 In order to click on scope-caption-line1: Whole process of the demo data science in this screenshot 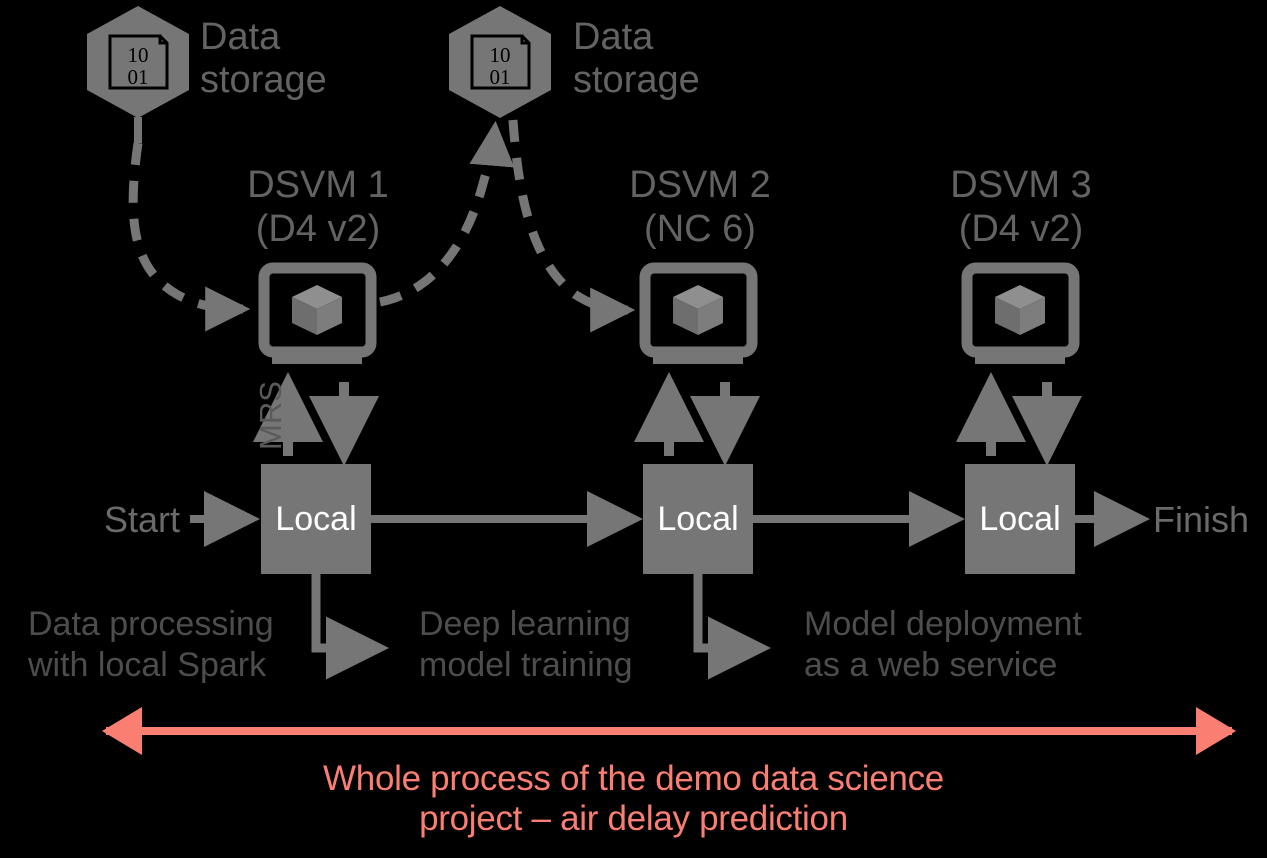, I will do `click(633, 778)`.